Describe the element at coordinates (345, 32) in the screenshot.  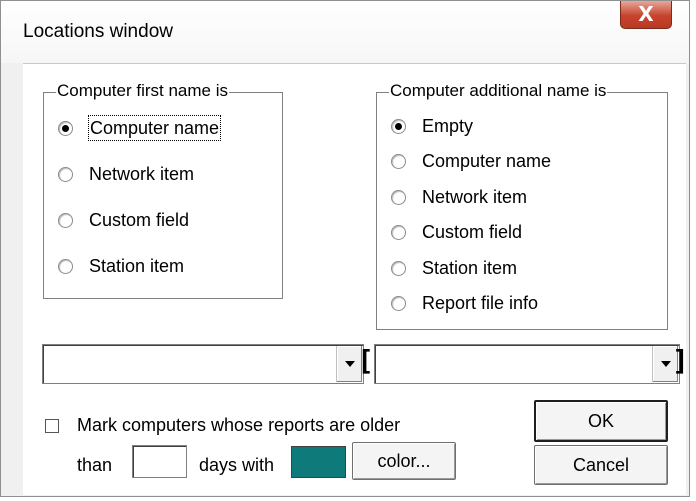
I see `title-bar: Locations window X` at that location.